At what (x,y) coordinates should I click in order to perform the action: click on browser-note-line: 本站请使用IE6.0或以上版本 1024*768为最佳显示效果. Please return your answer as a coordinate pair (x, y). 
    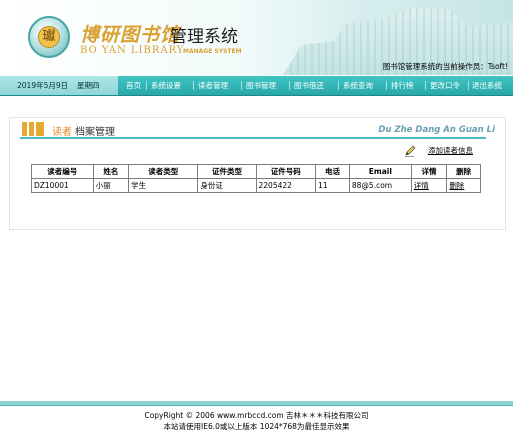
    Looking at the image, I should click on (256, 426).